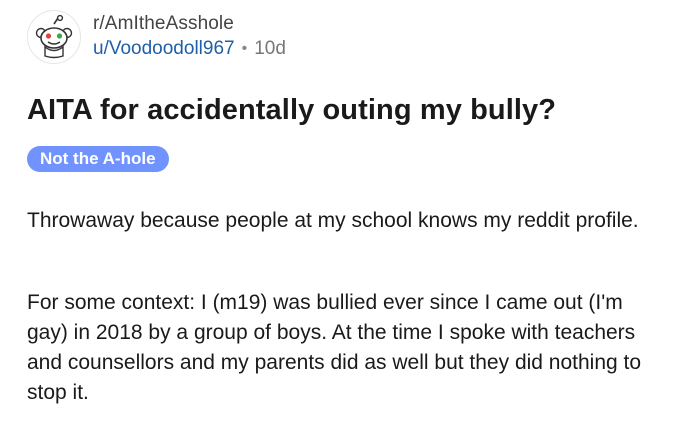 The height and width of the screenshot is (428, 700). I want to click on snoo-avatar-icon, so click(54, 37).